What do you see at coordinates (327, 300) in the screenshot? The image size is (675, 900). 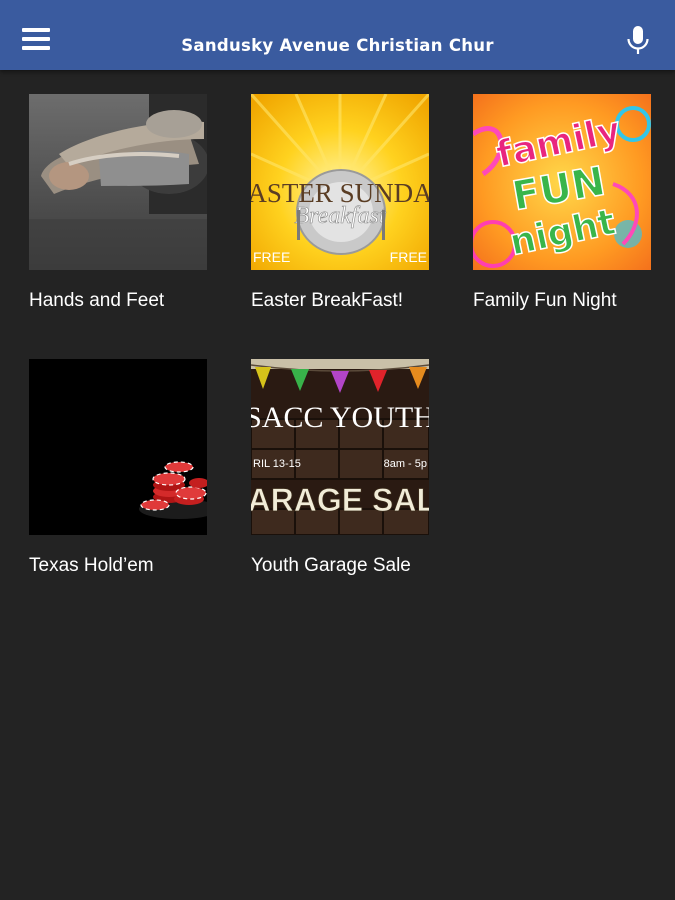 I see `event-title: Easter BreakFast!` at bounding box center [327, 300].